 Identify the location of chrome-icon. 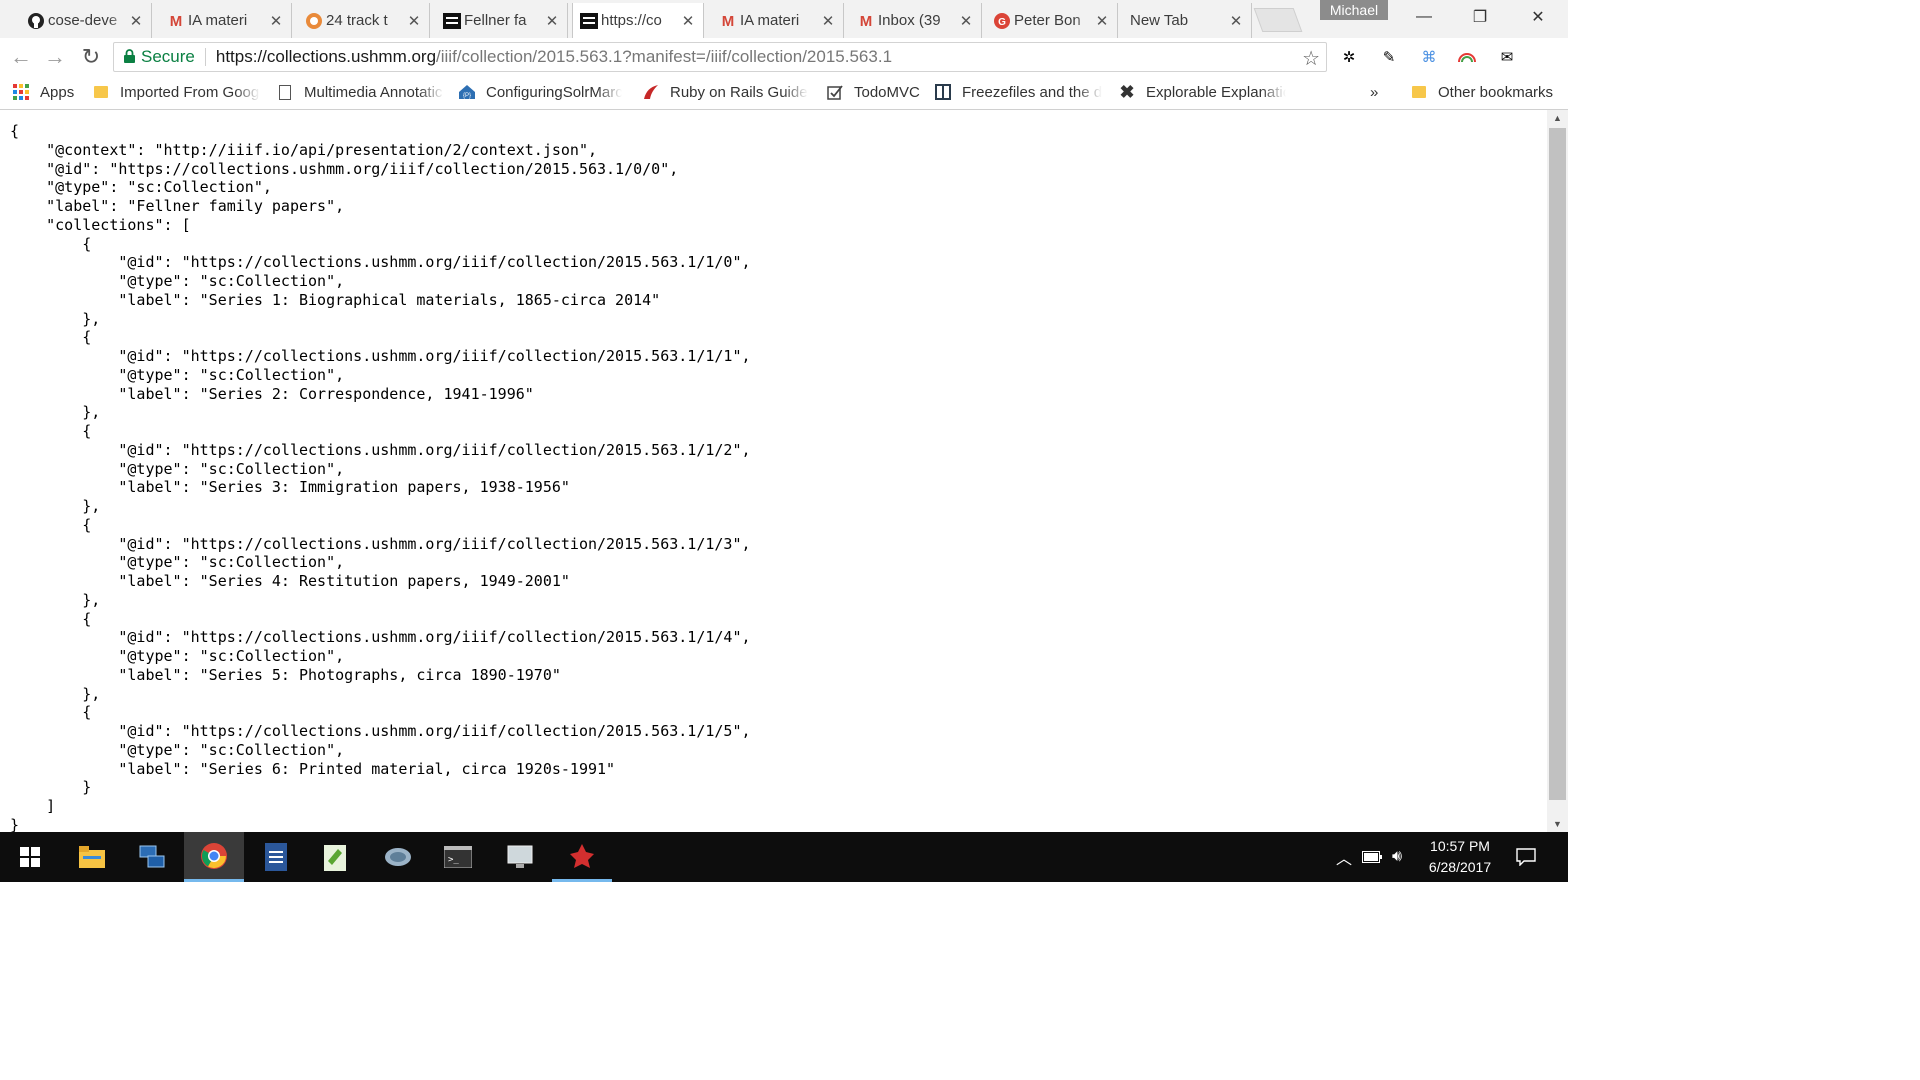
(214, 857).